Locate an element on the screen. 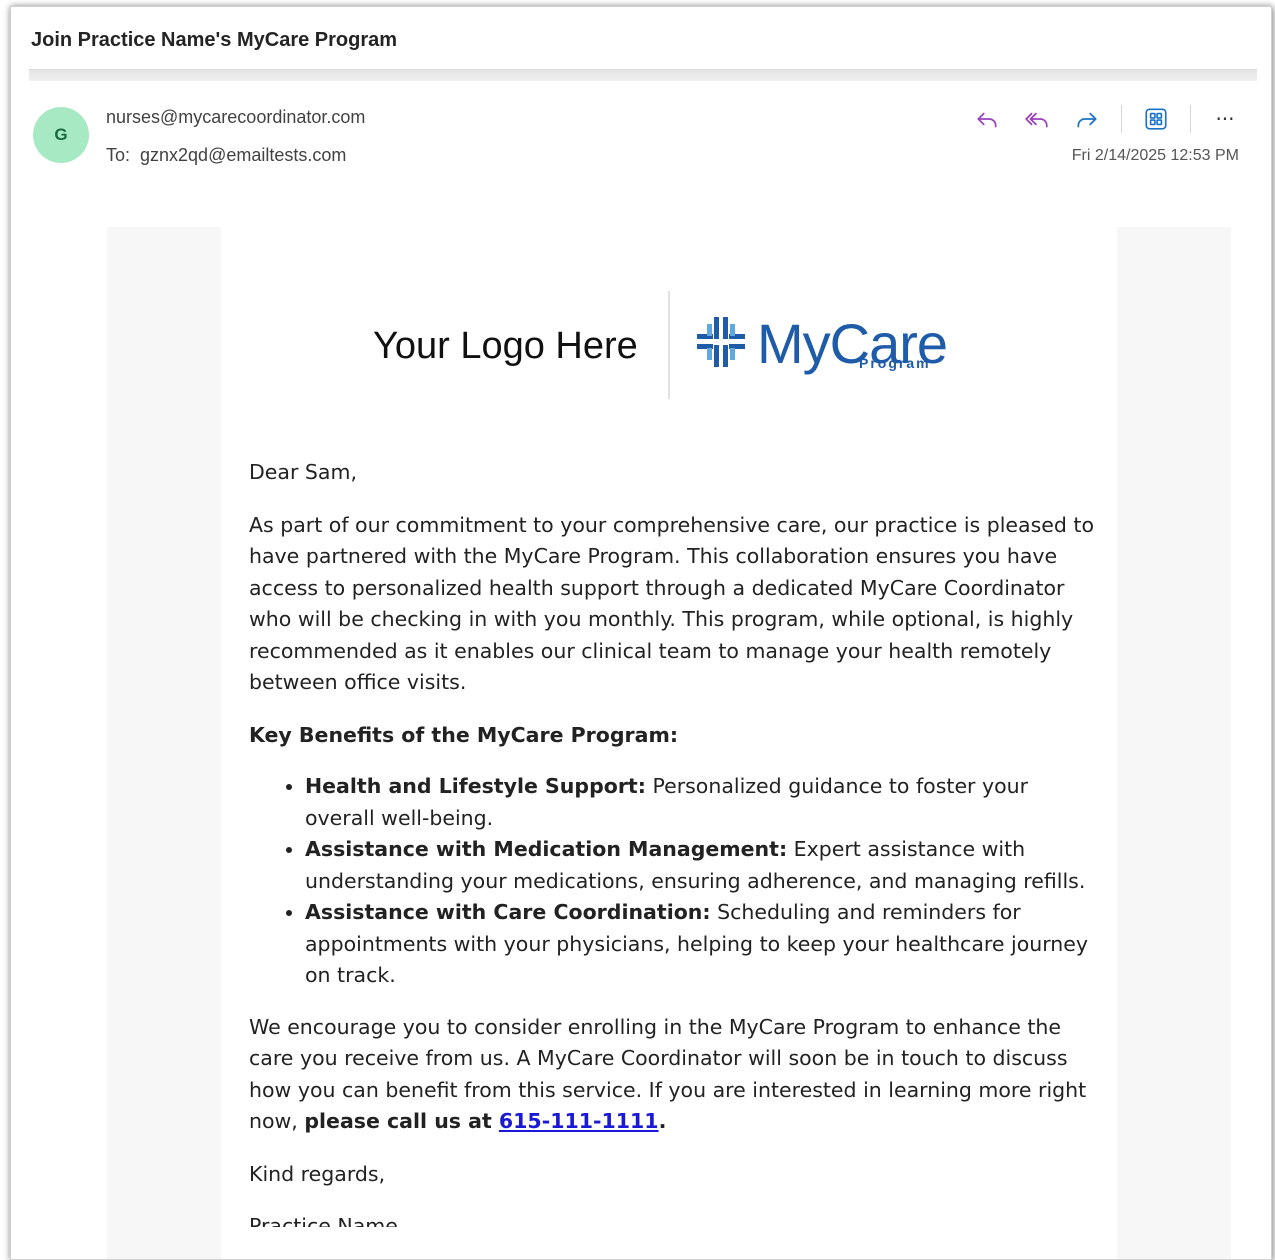 The image size is (1275, 1260). benefit-title: Assistance with Medication Management: is located at coordinates (546, 849).